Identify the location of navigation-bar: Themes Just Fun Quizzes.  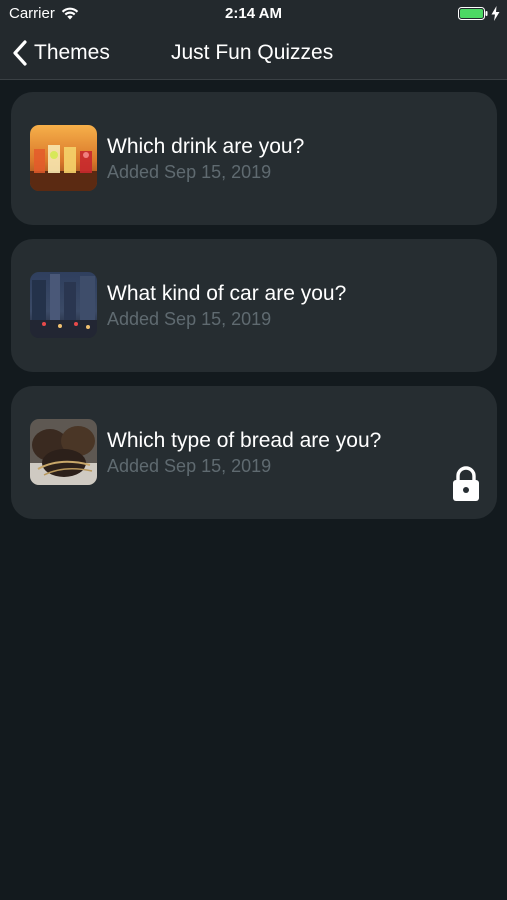
(253, 54).